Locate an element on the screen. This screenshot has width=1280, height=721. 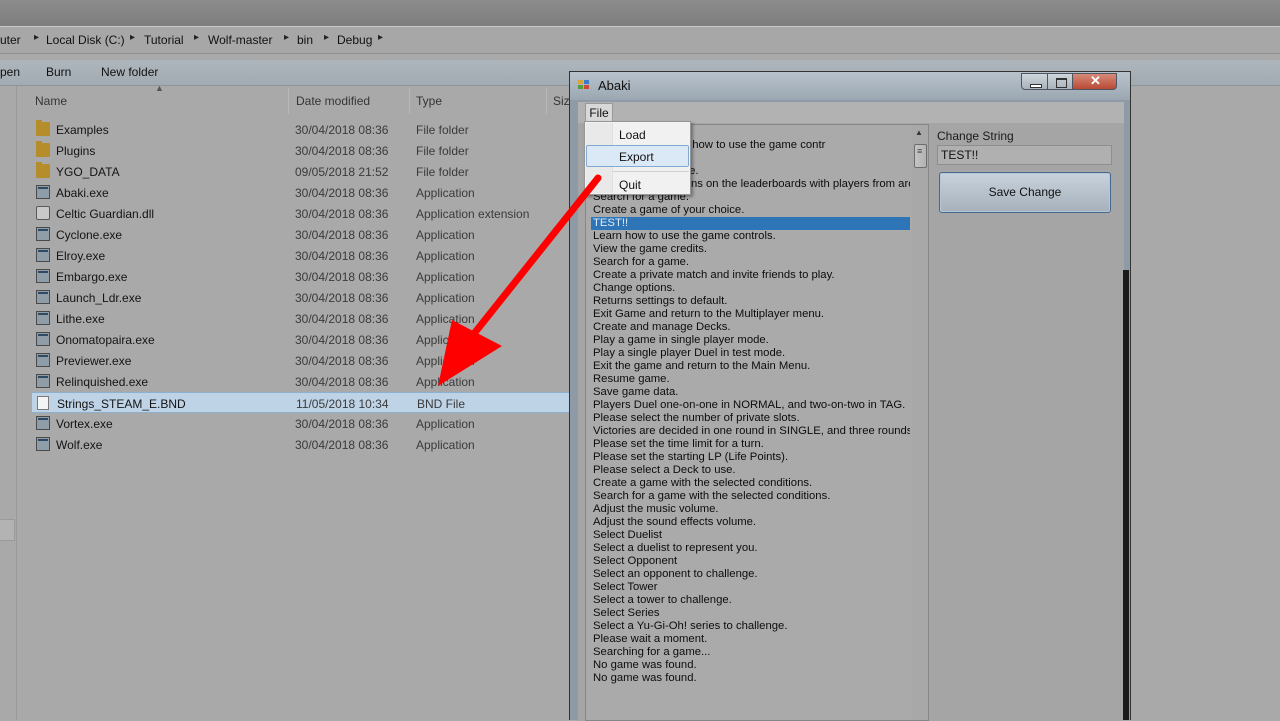
file-row: YGO_DATA 09/05/2018 21:52 File folder is located at coordinates (304, 171).